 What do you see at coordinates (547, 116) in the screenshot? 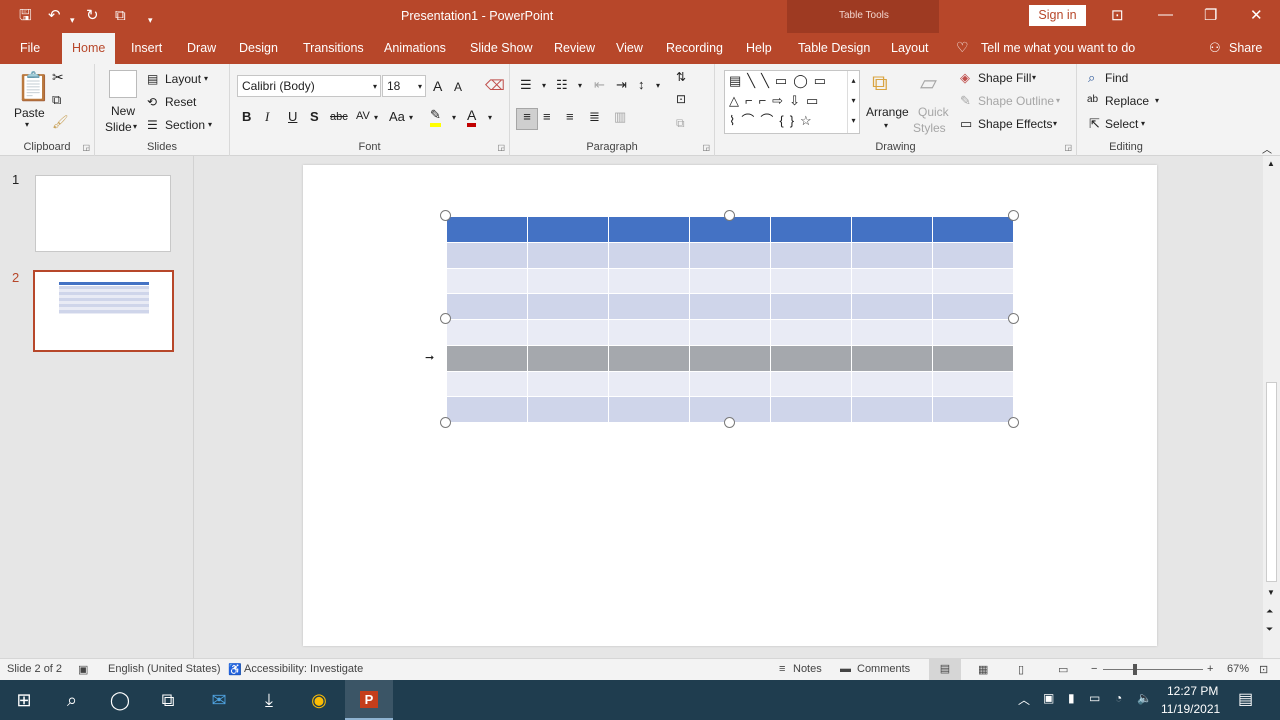
I see `align-center-icon: ≡` at bounding box center [547, 116].